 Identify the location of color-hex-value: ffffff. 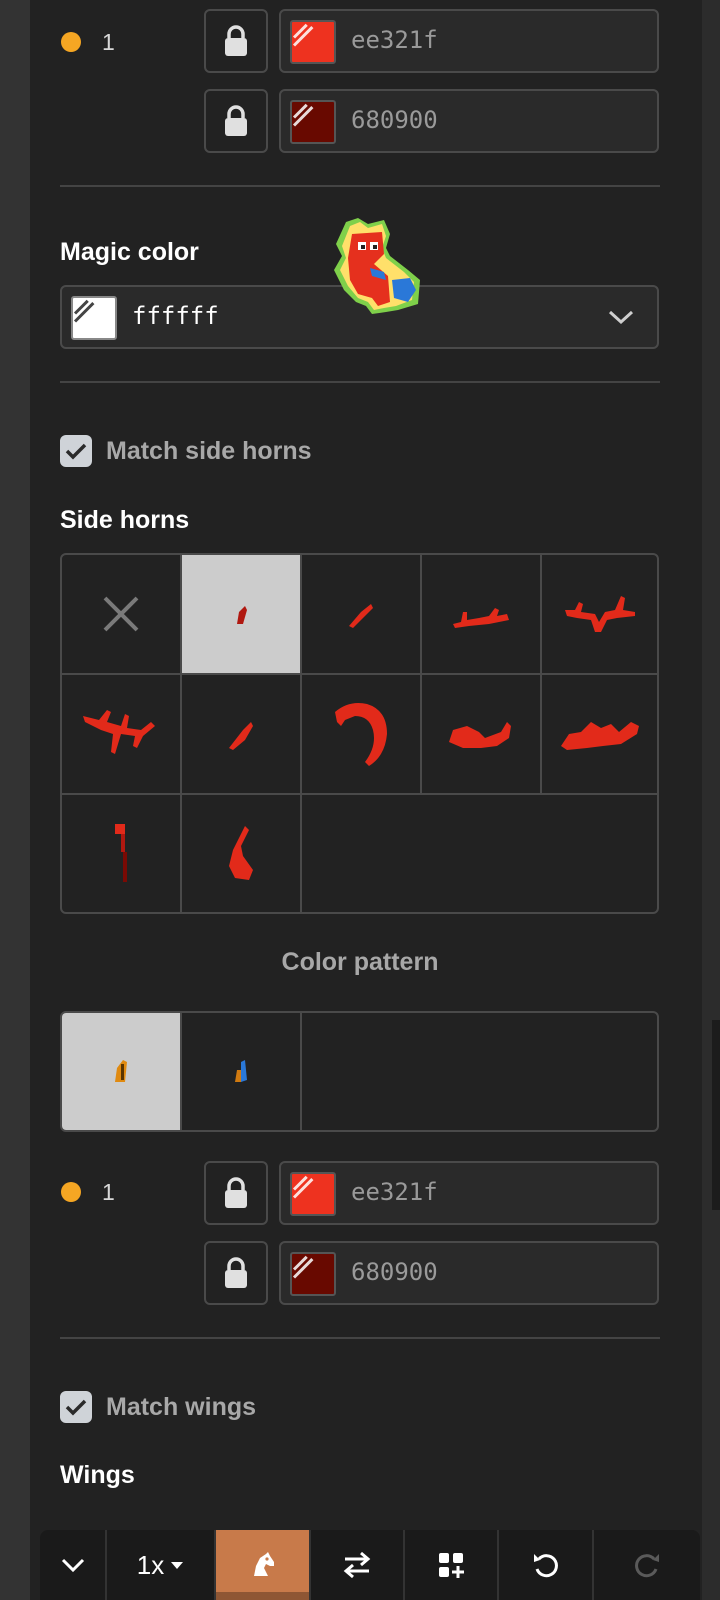
(175, 316).